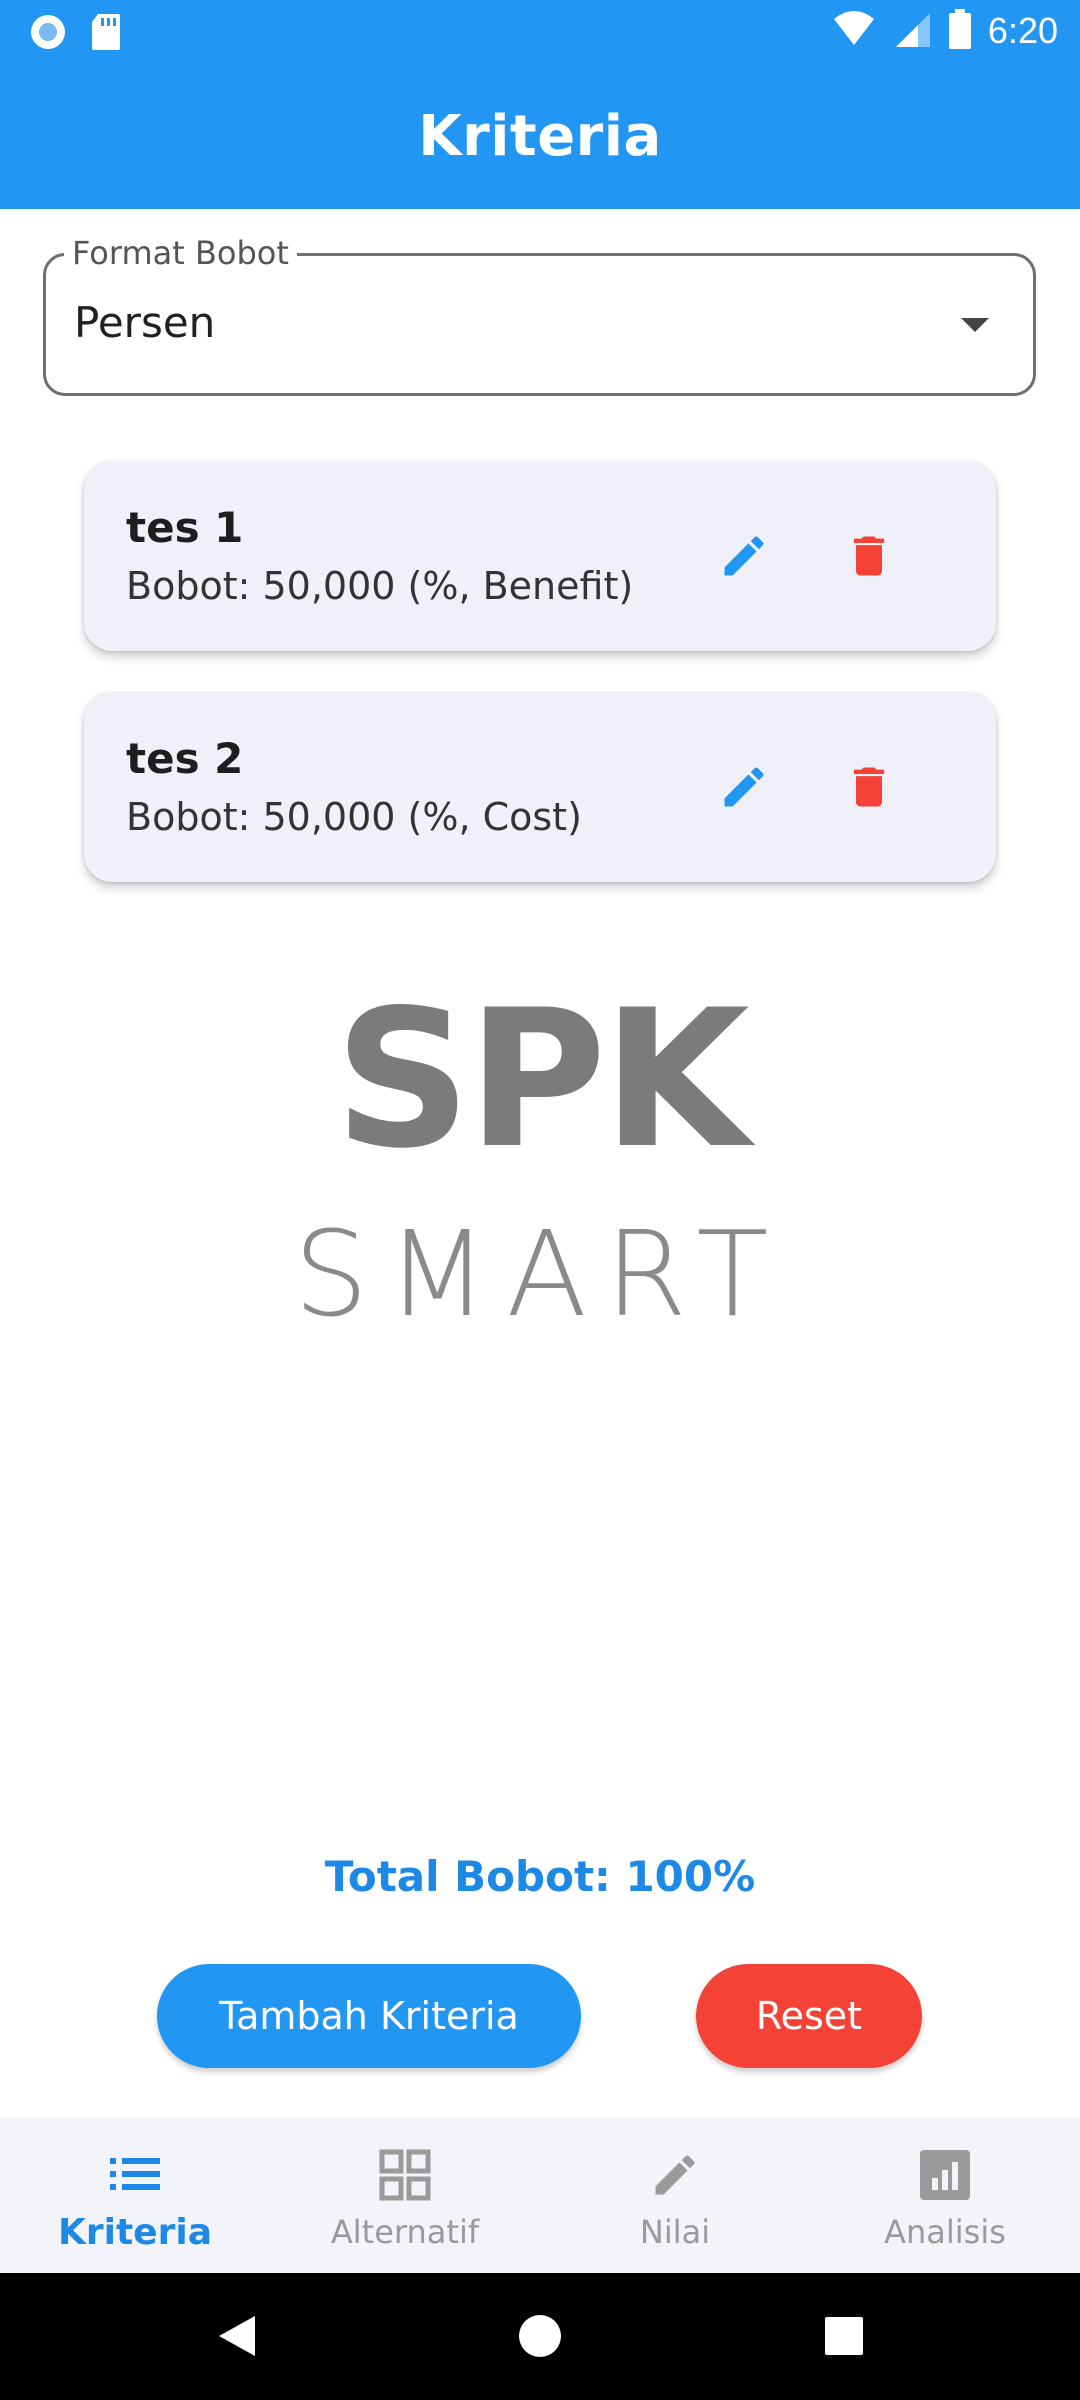 This screenshot has width=1080, height=2400. I want to click on bar-chart-icon, so click(945, 2175).